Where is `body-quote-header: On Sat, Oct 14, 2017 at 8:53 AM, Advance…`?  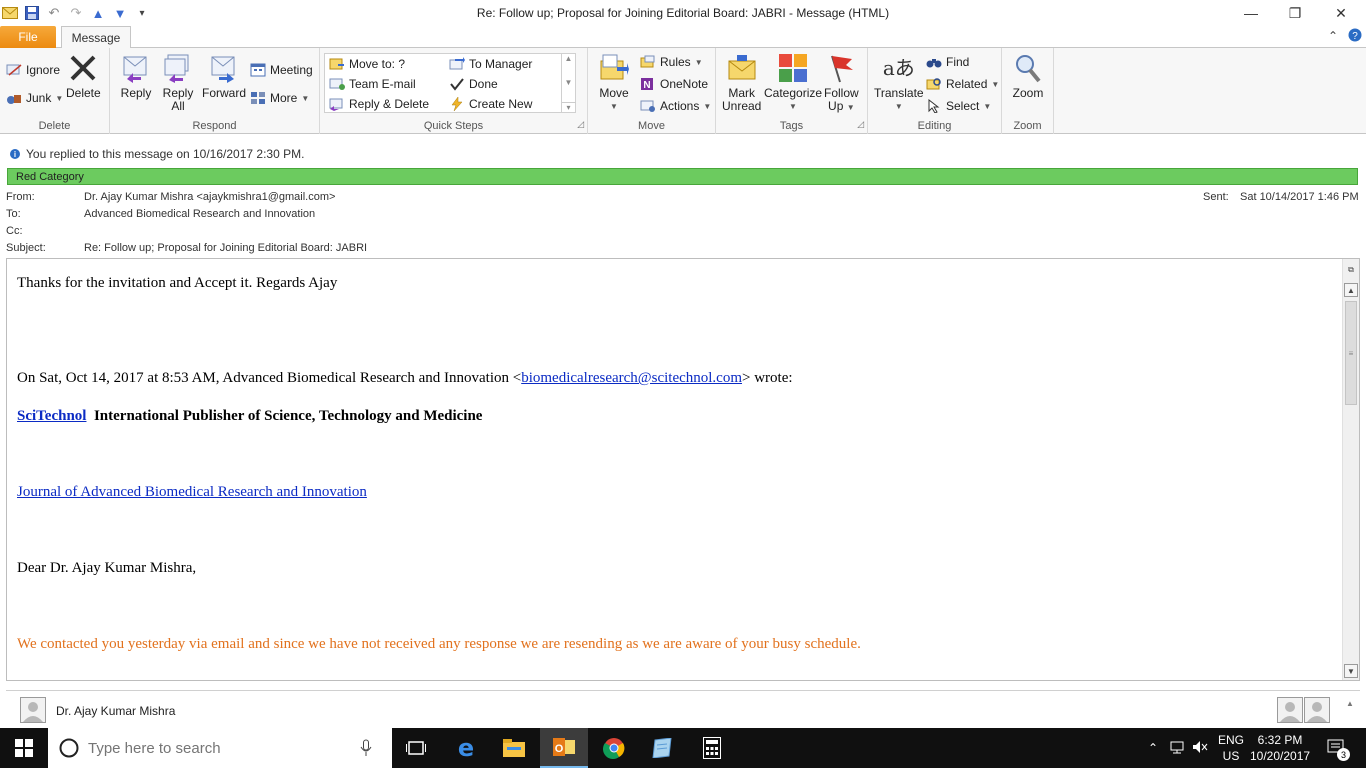 body-quote-header: On Sat, Oct 14, 2017 at 8:53 AM, Advance… is located at coordinates (405, 378).